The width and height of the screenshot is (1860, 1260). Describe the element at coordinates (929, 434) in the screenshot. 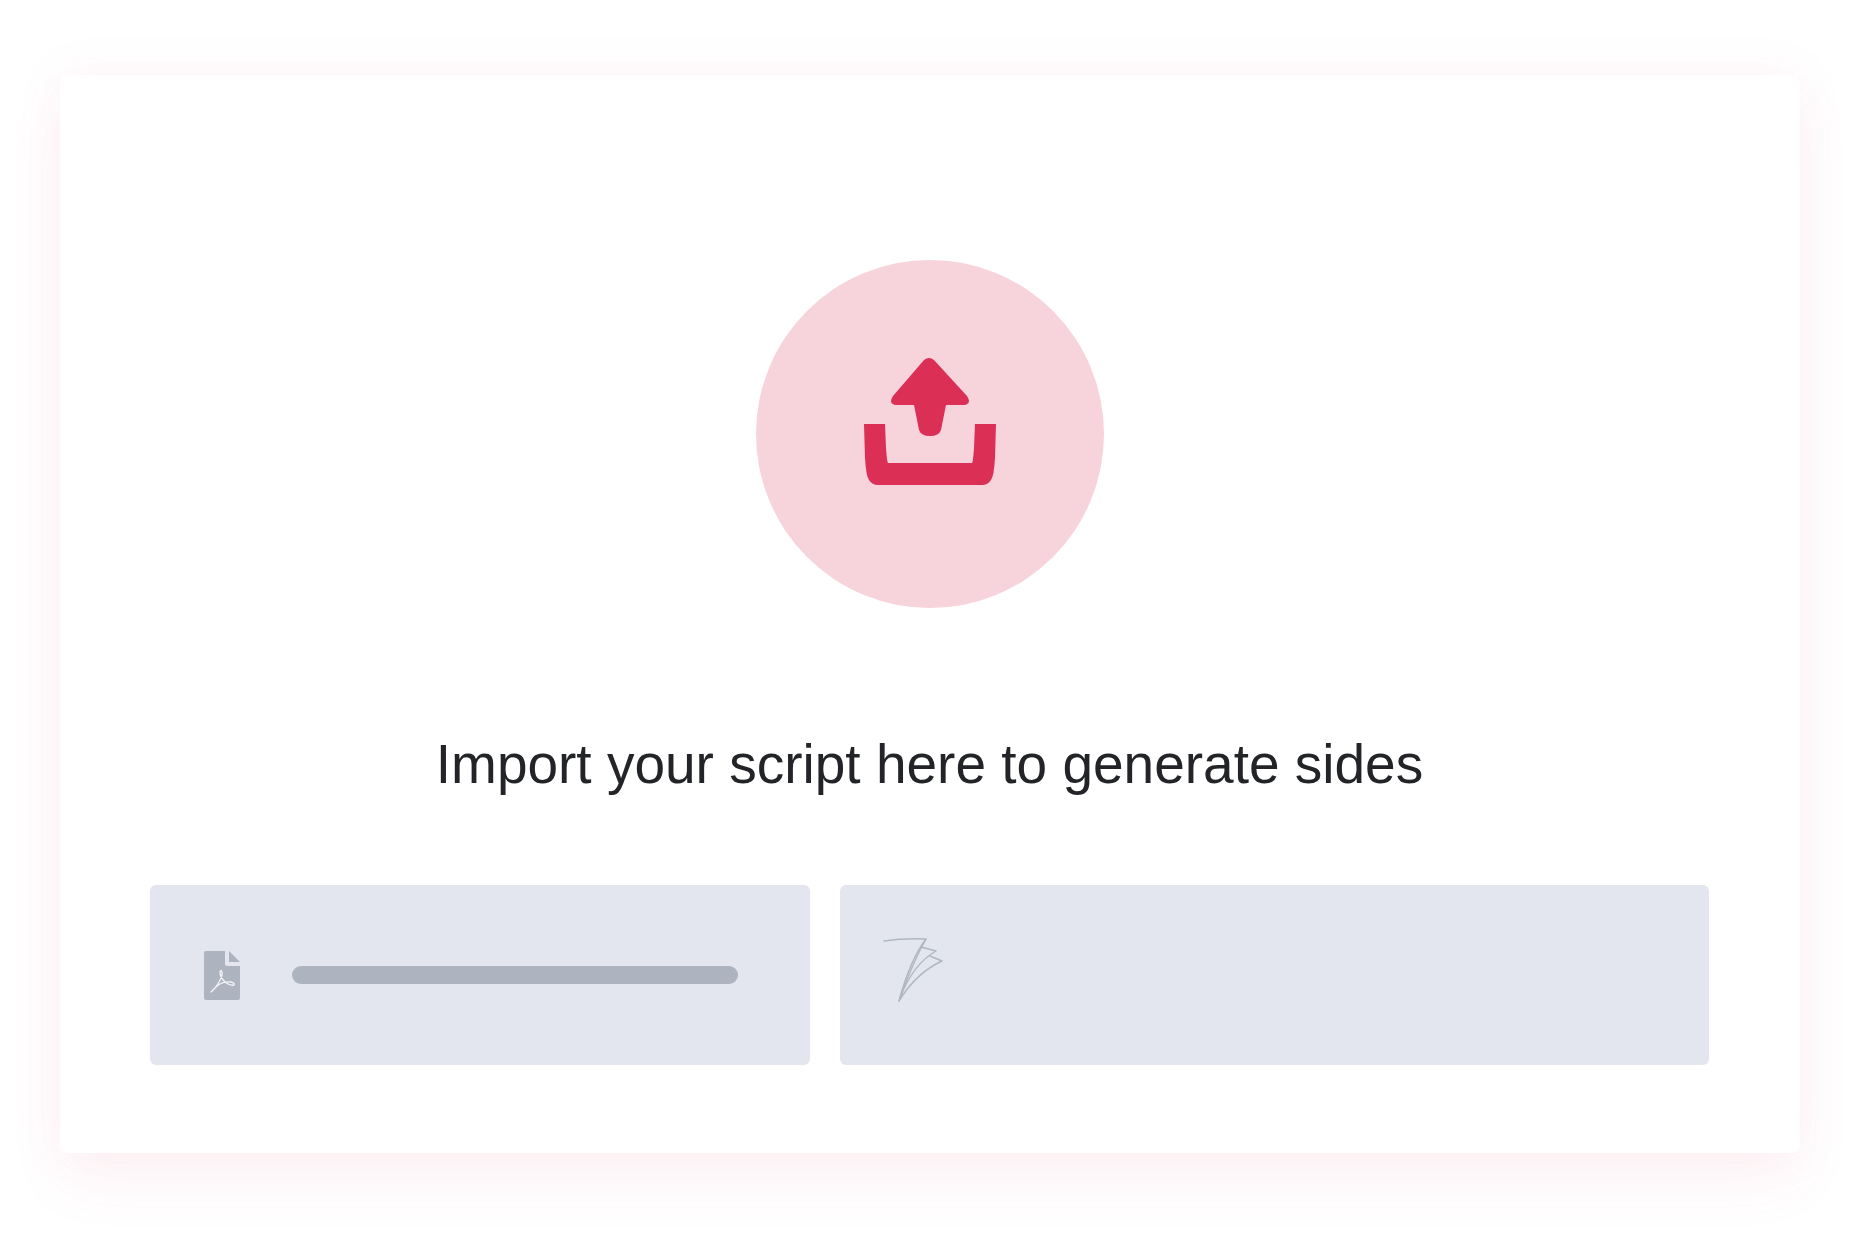

I see `upload-icon` at that location.